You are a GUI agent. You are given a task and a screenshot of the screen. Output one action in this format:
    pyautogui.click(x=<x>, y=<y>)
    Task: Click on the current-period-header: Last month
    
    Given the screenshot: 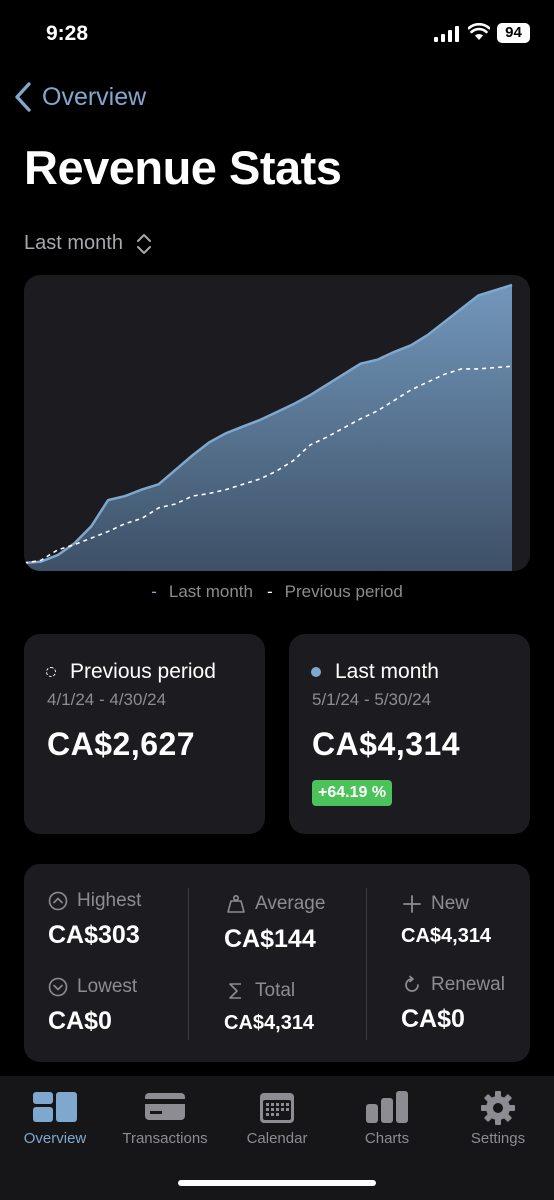 What is the action you would take?
    pyautogui.click(x=375, y=672)
    